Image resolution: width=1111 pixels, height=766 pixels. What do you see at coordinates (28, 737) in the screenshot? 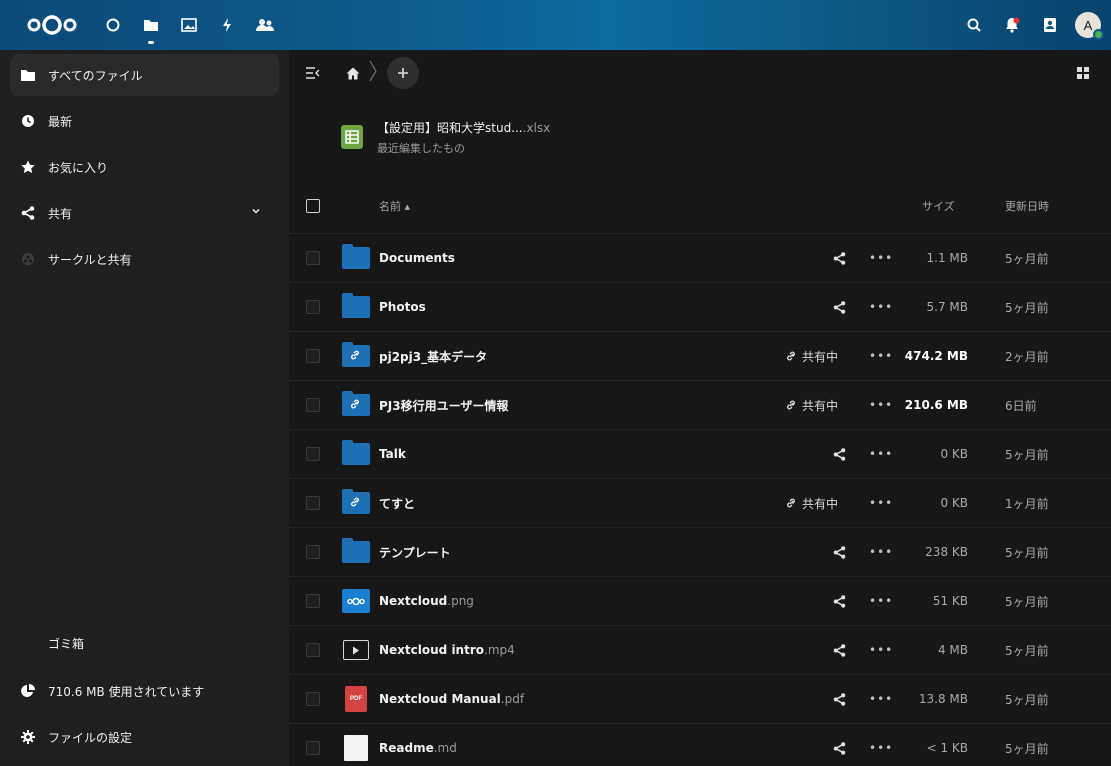
I see `gear-icon` at bounding box center [28, 737].